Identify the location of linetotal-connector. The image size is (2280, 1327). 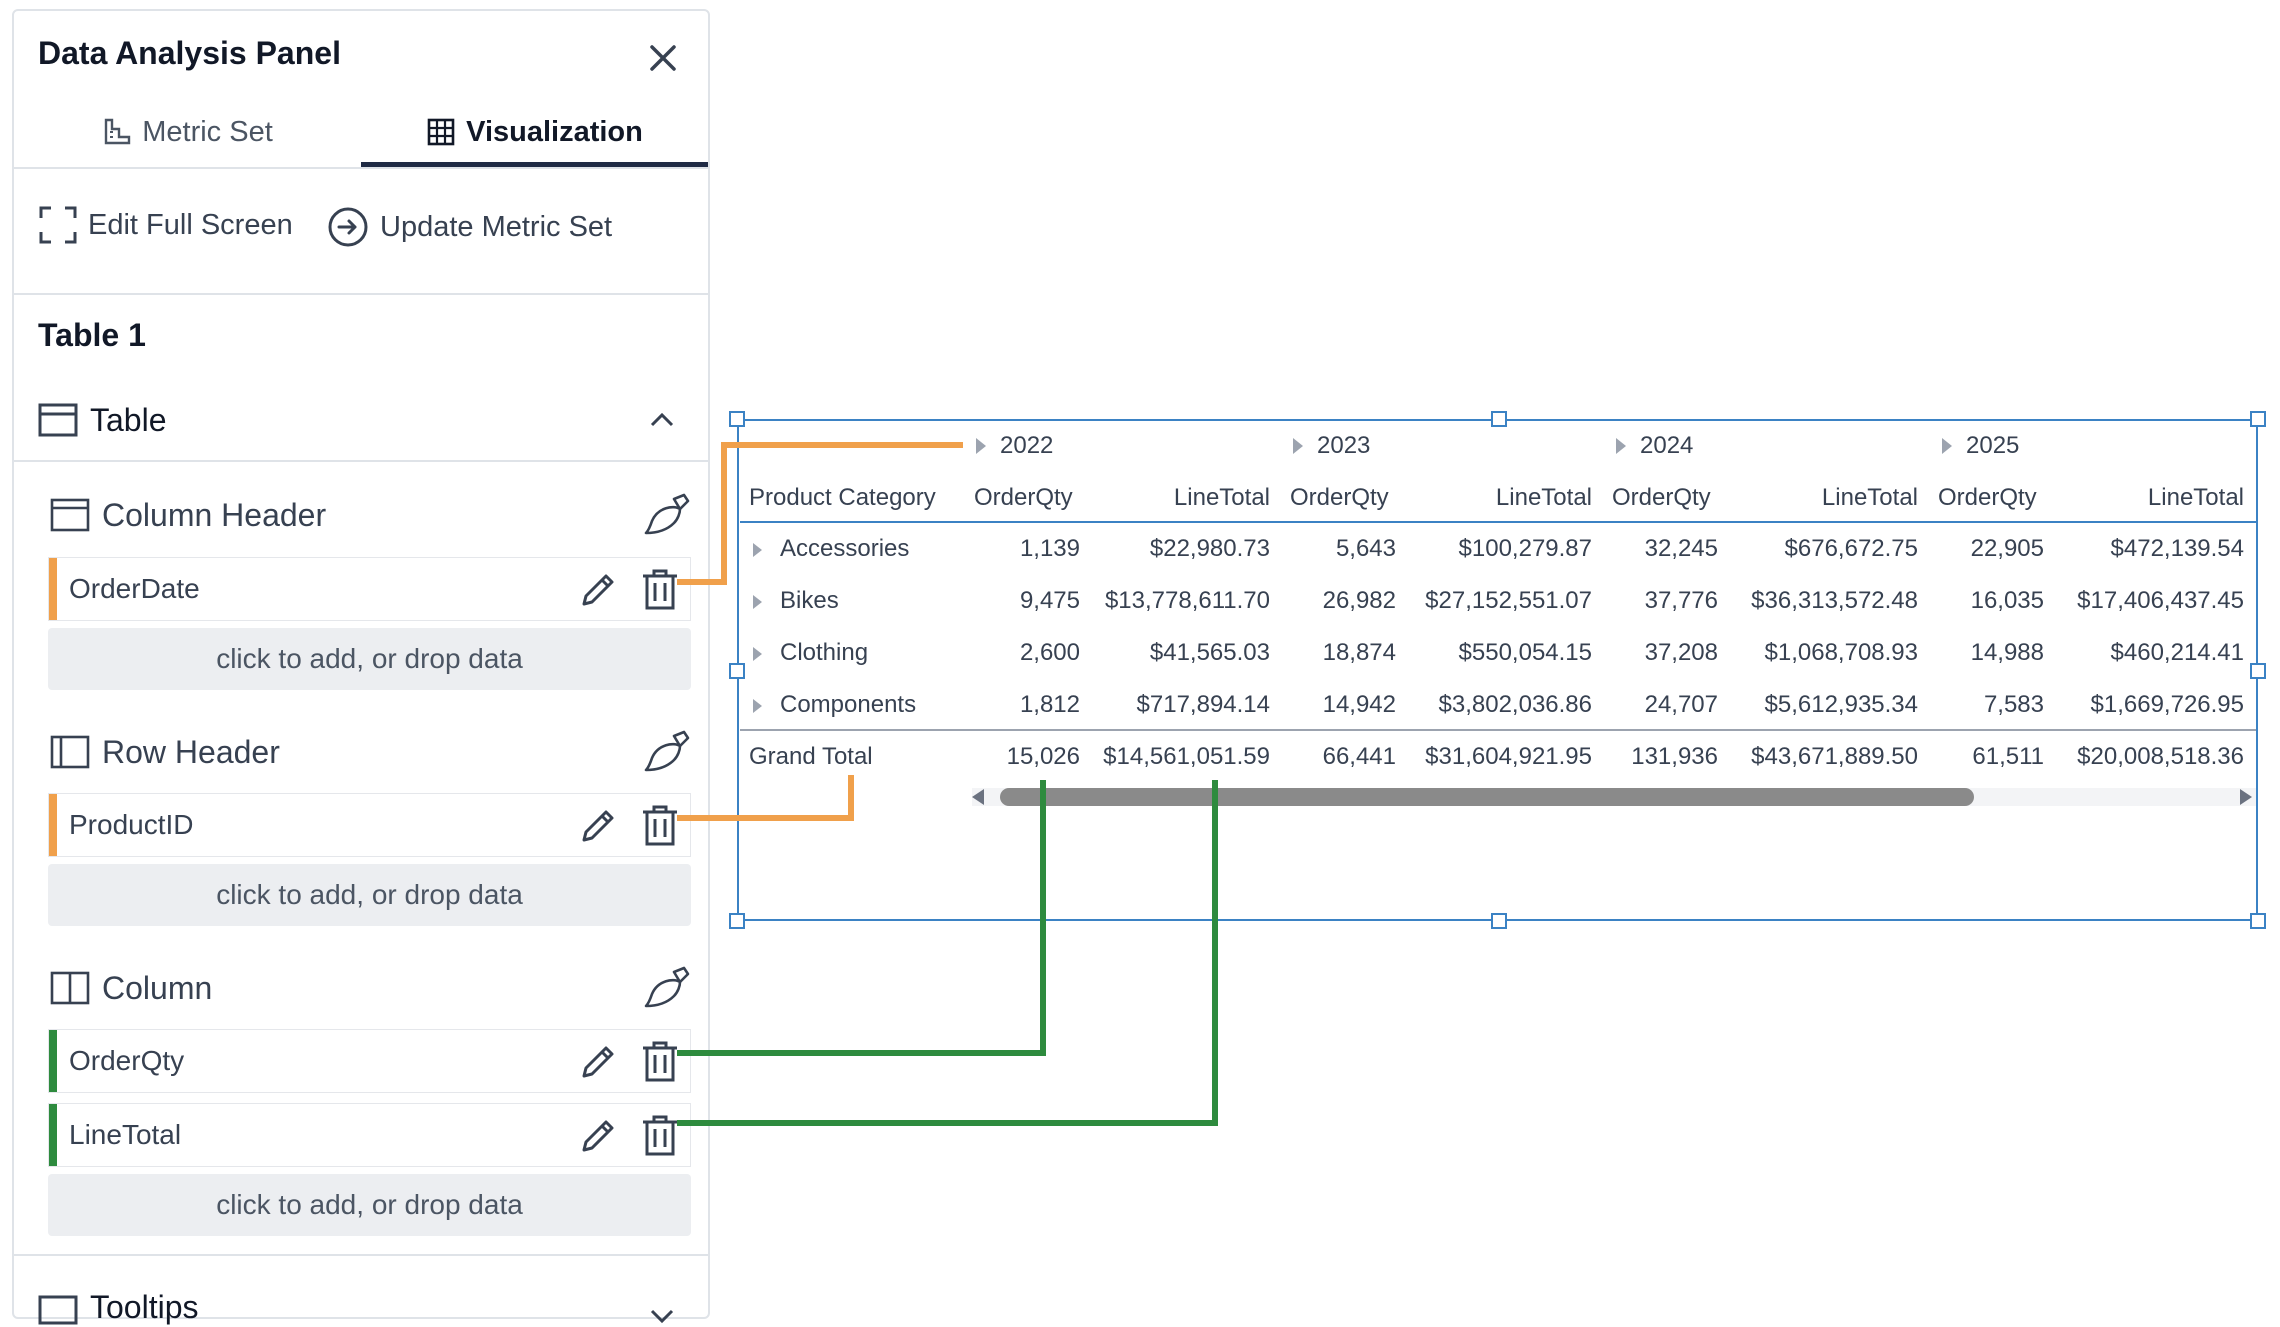
(947, 953).